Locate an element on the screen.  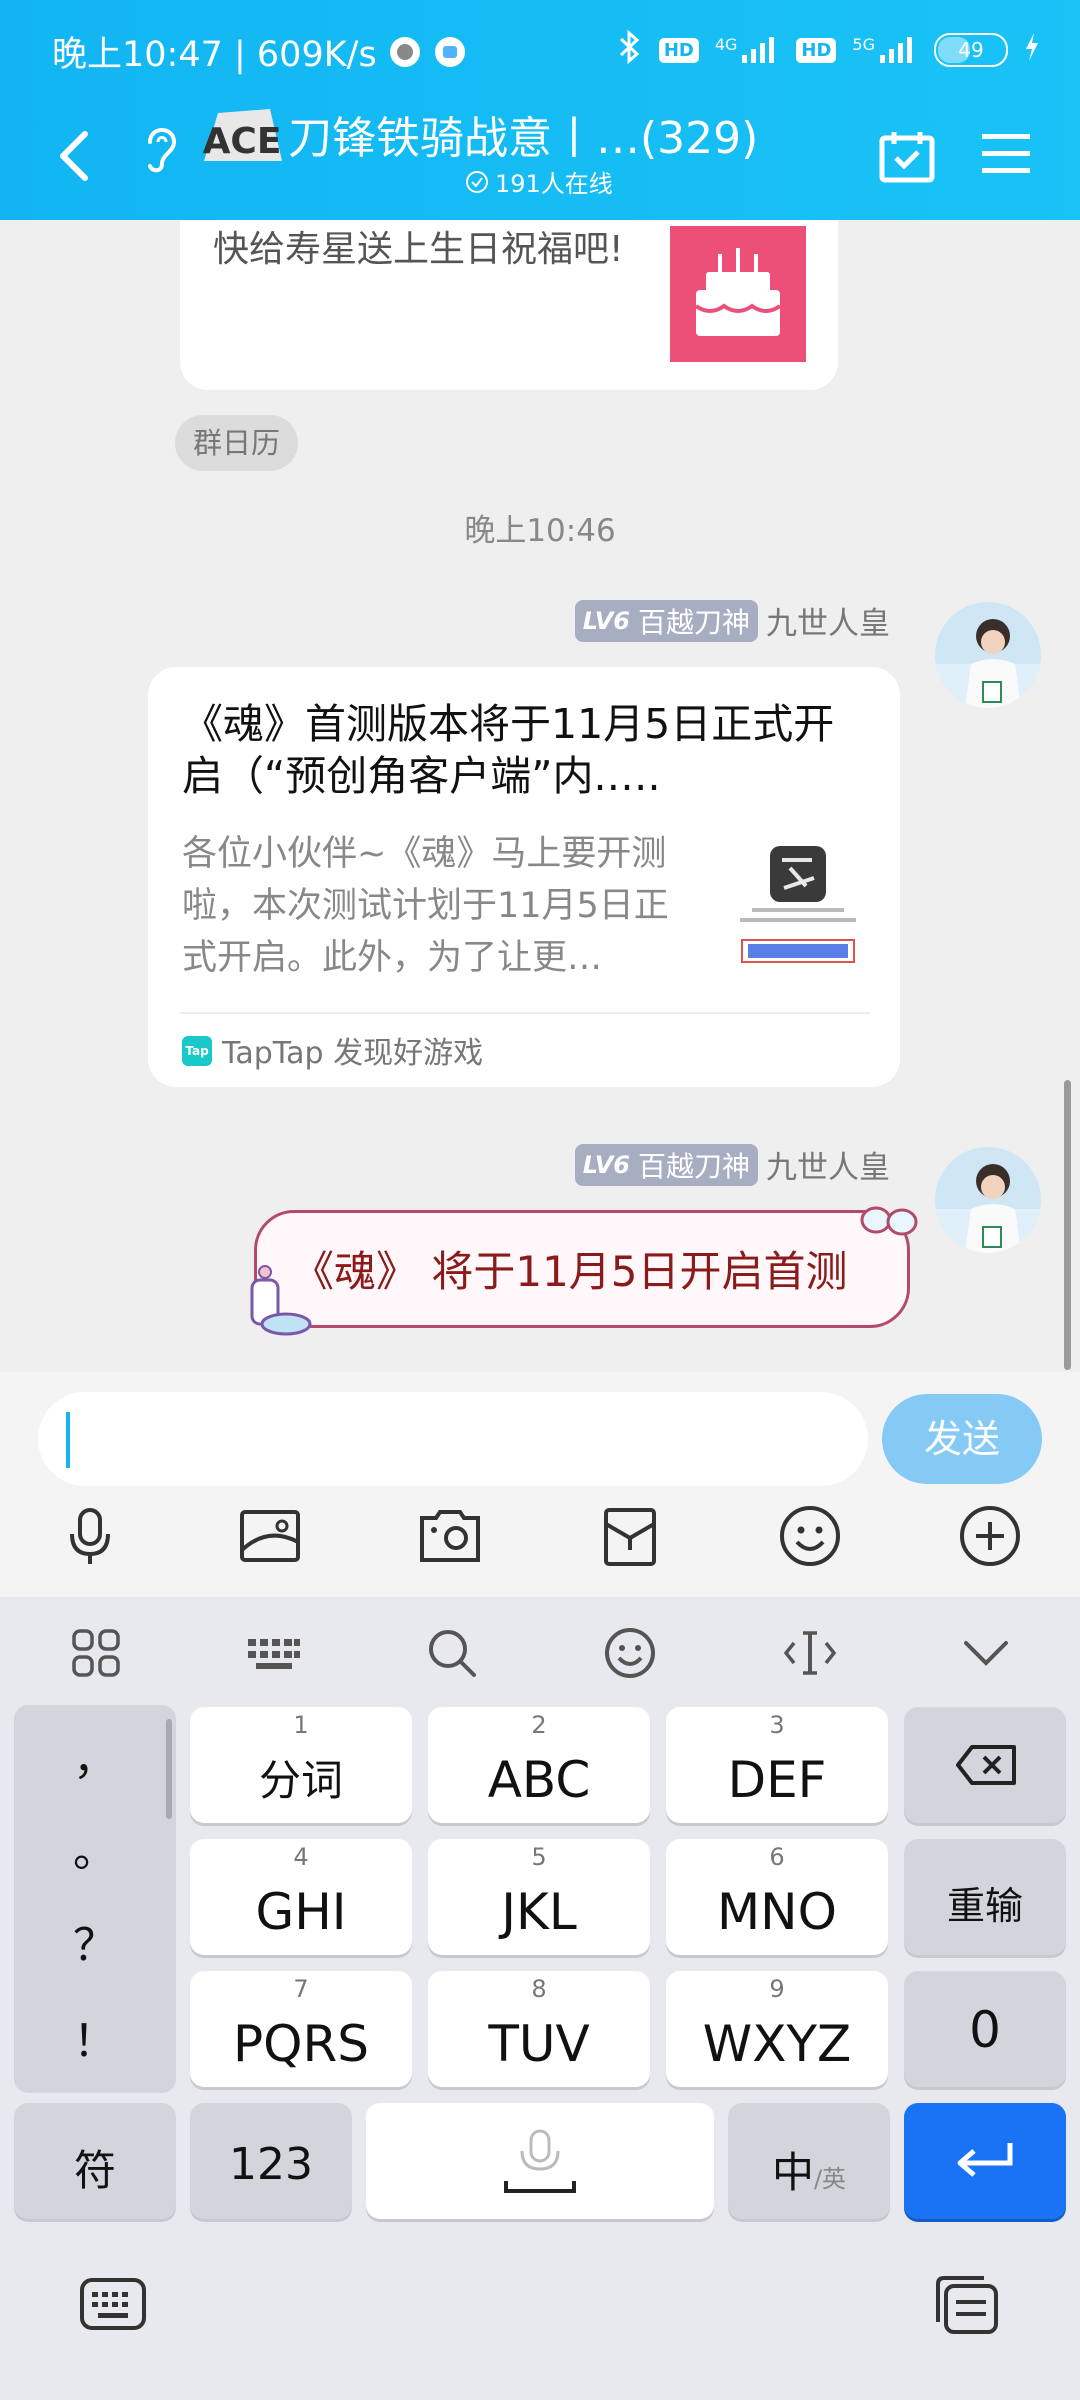
grid-icon is located at coordinates (96, 1653).